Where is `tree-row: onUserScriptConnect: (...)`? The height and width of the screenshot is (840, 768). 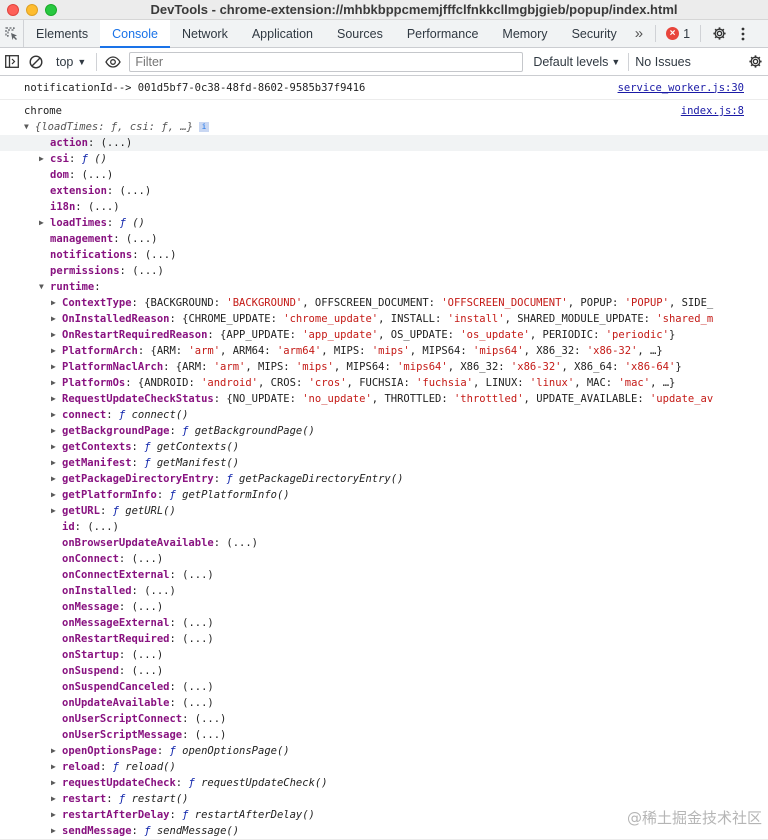
tree-row: onUserScriptConnect: (...) is located at coordinates (384, 719).